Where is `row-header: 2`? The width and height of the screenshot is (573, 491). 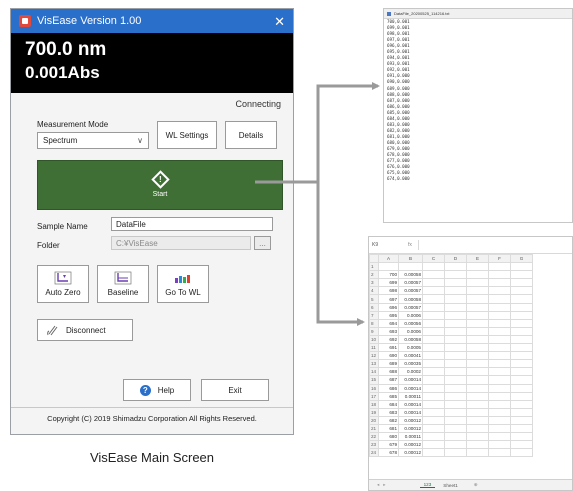 row-header: 2 is located at coordinates (374, 275).